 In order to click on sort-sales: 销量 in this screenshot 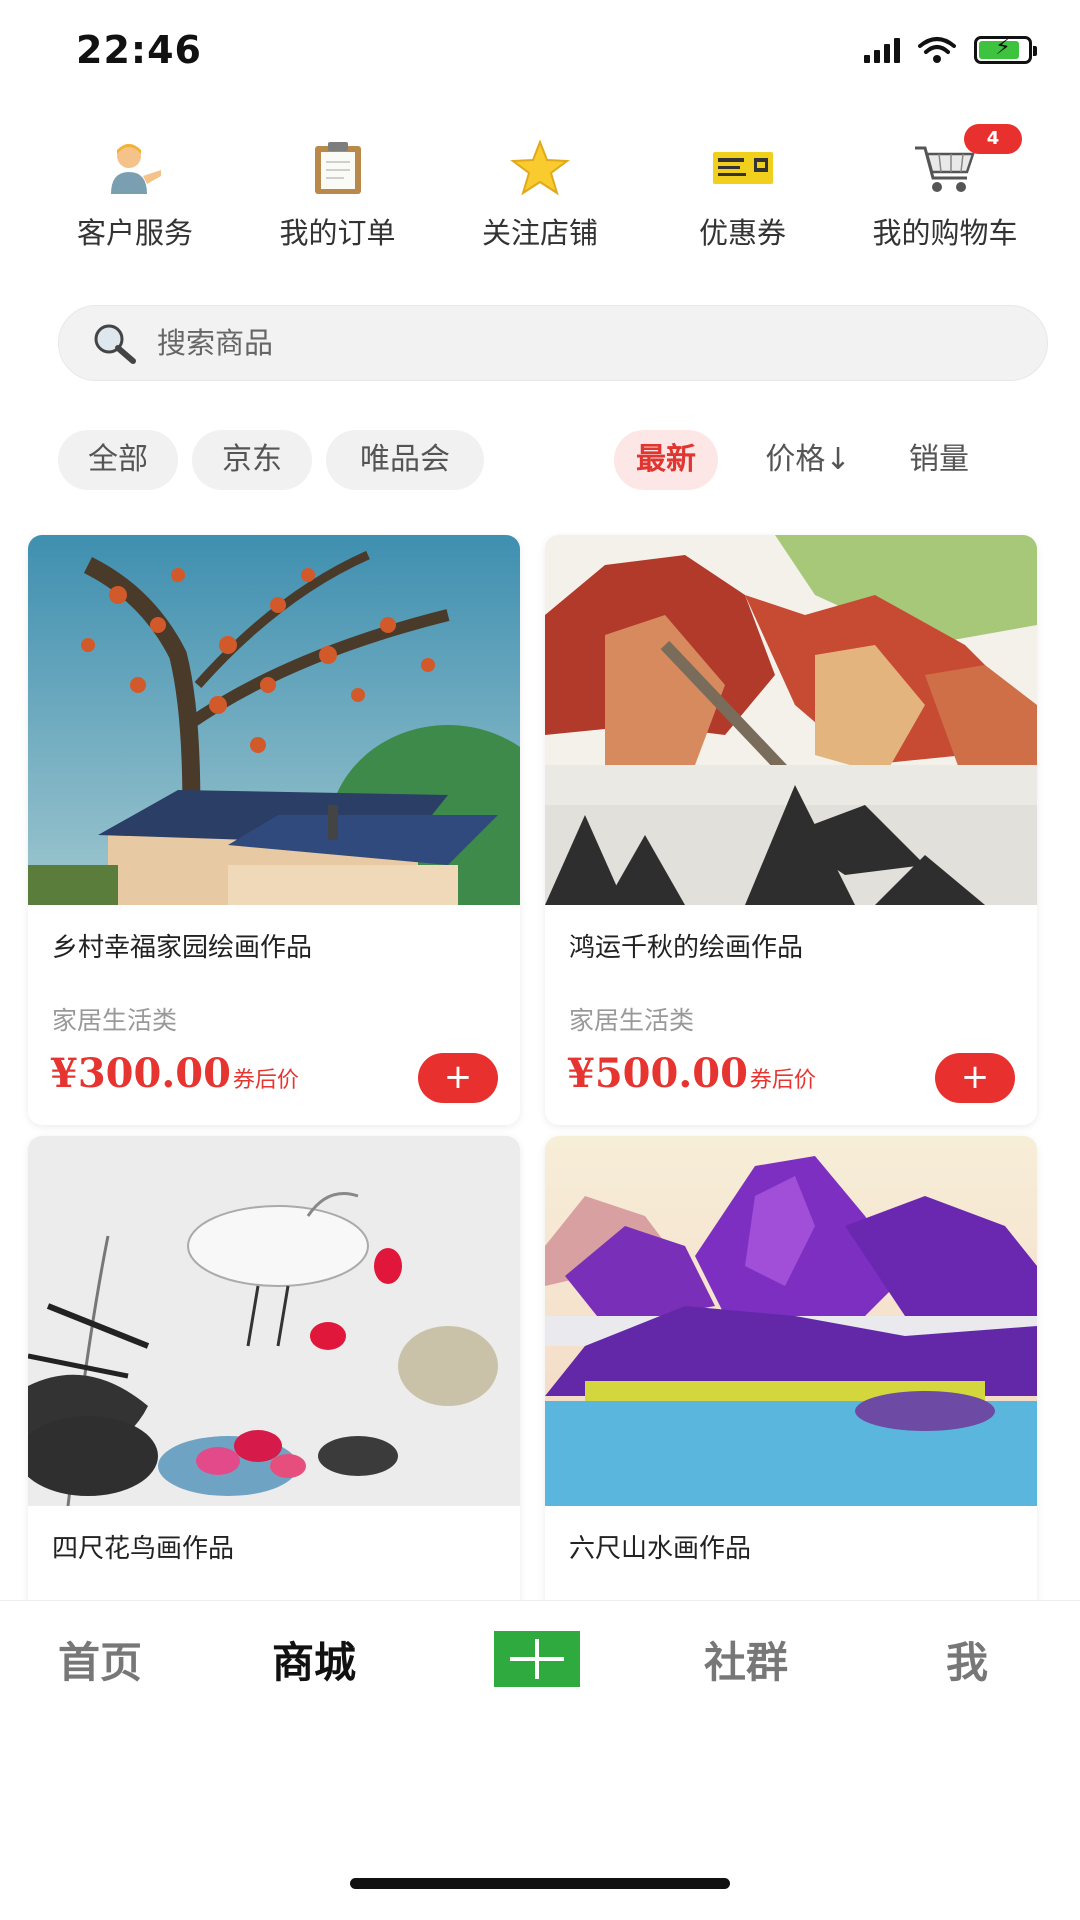, I will do `click(939, 460)`.